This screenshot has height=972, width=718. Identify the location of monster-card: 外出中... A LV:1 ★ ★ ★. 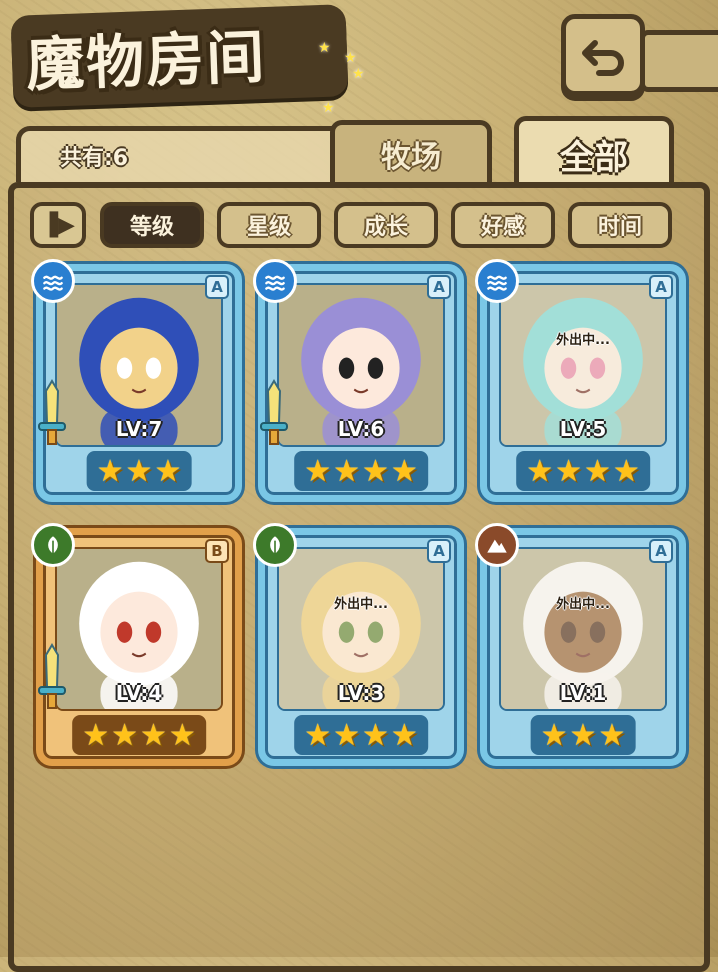
(580, 644).